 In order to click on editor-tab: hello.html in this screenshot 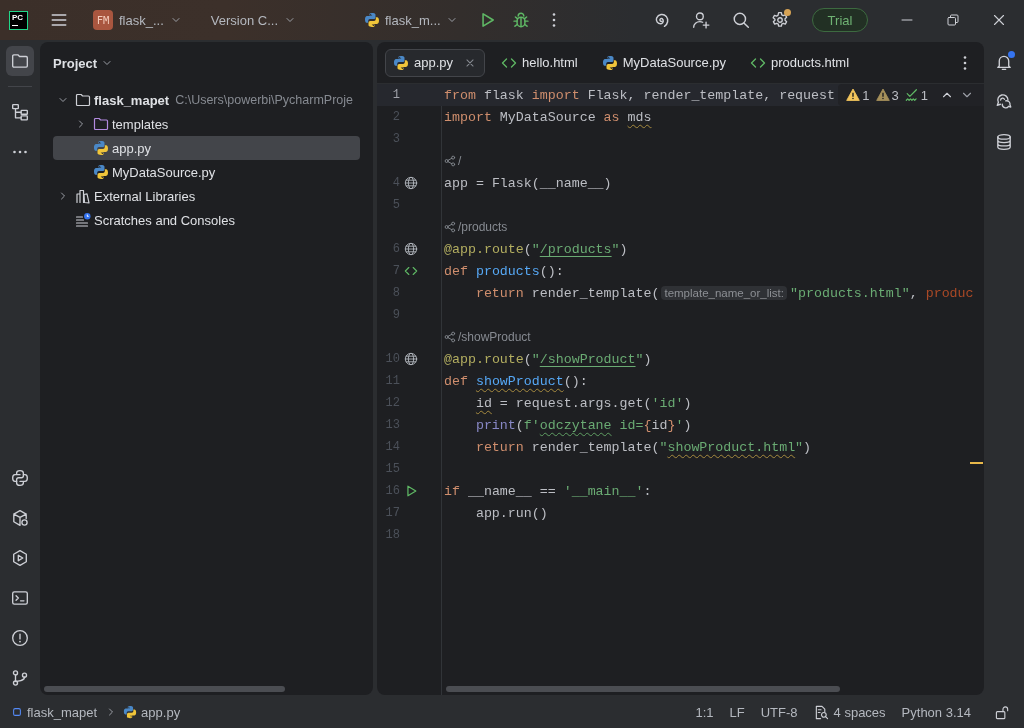, I will do `click(539, 62)`.